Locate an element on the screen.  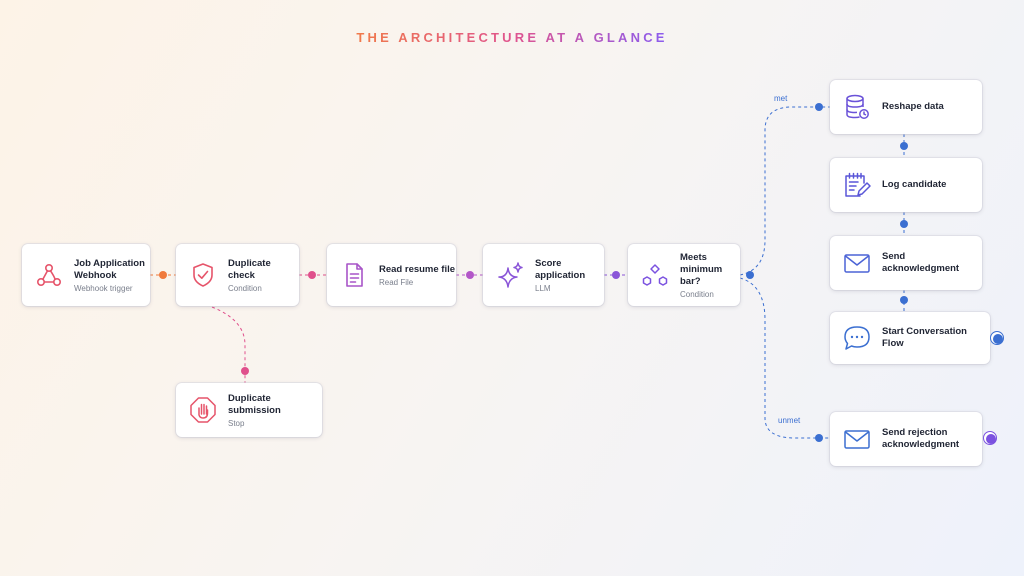
node-name: Score application is located at coordinates (560, 269).